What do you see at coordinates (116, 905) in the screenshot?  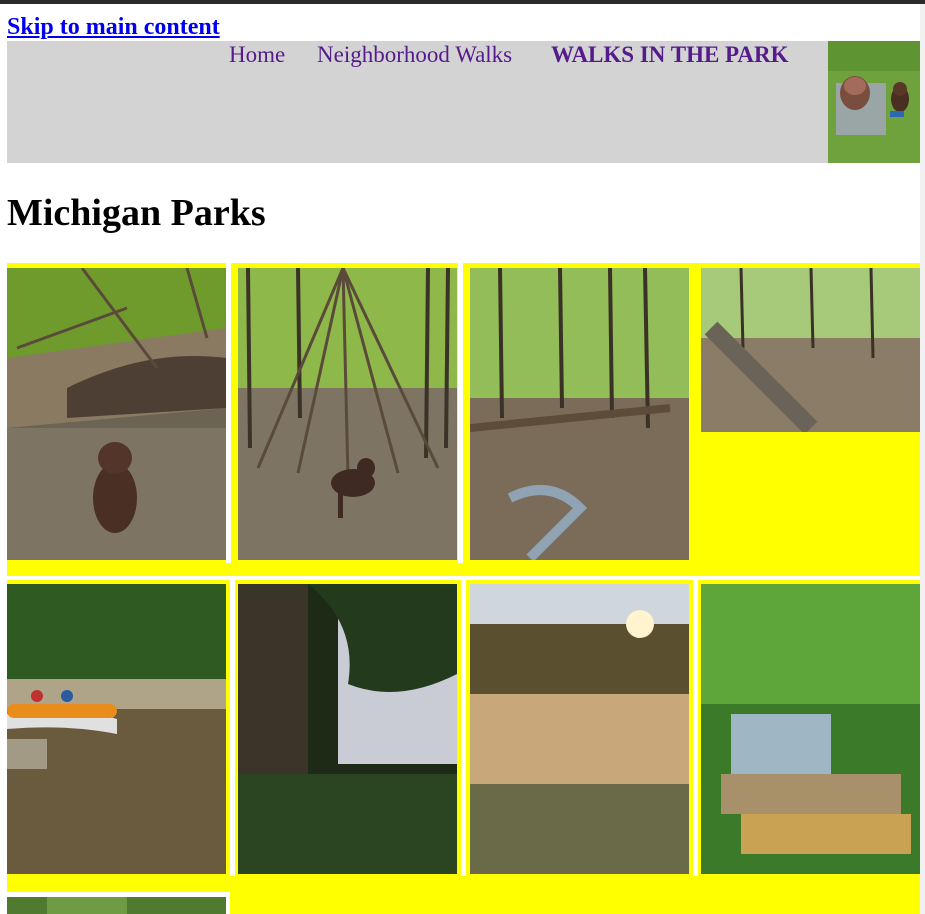 I see `photo-forest-partial` at bounding box center [116, 905].